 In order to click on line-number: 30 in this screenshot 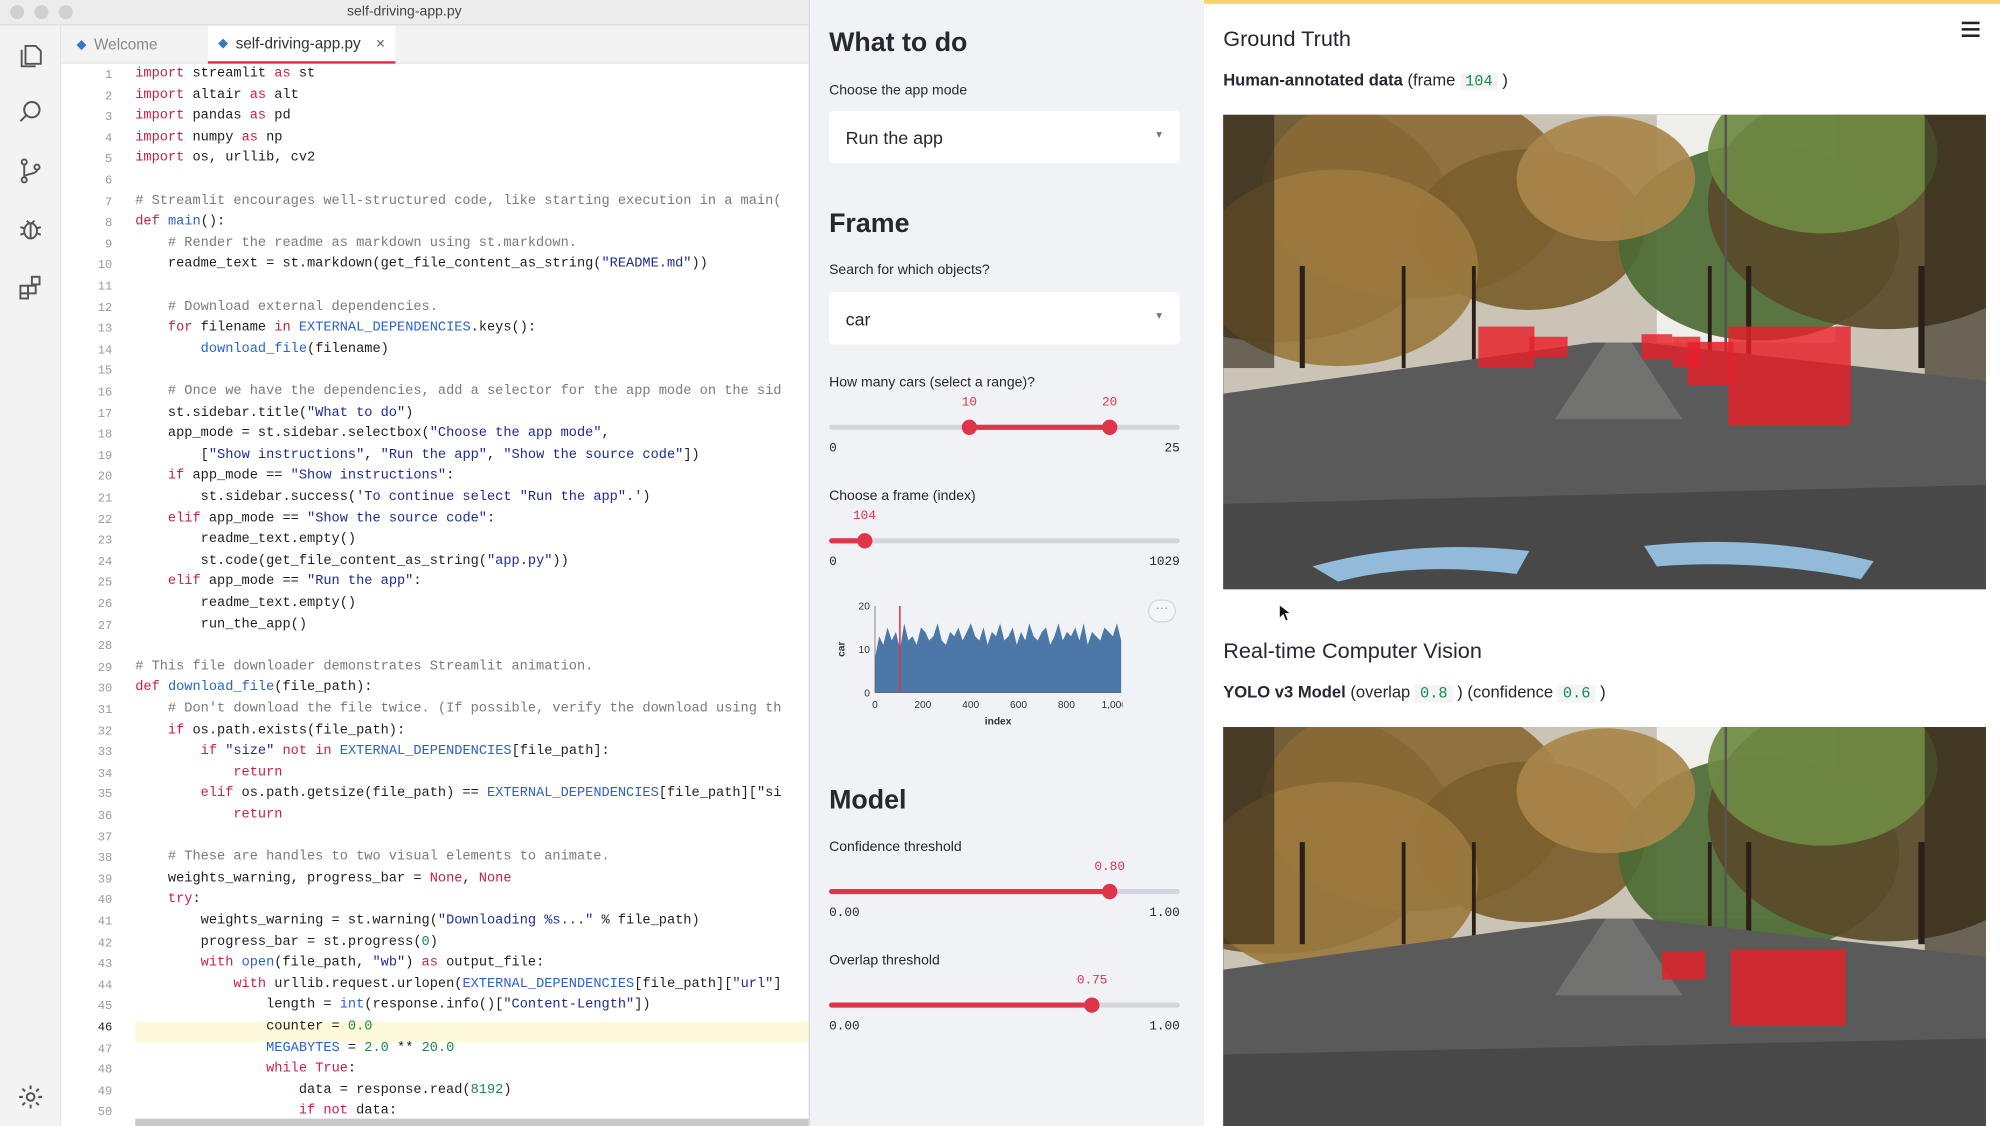, I will do `click(105, 688)`.